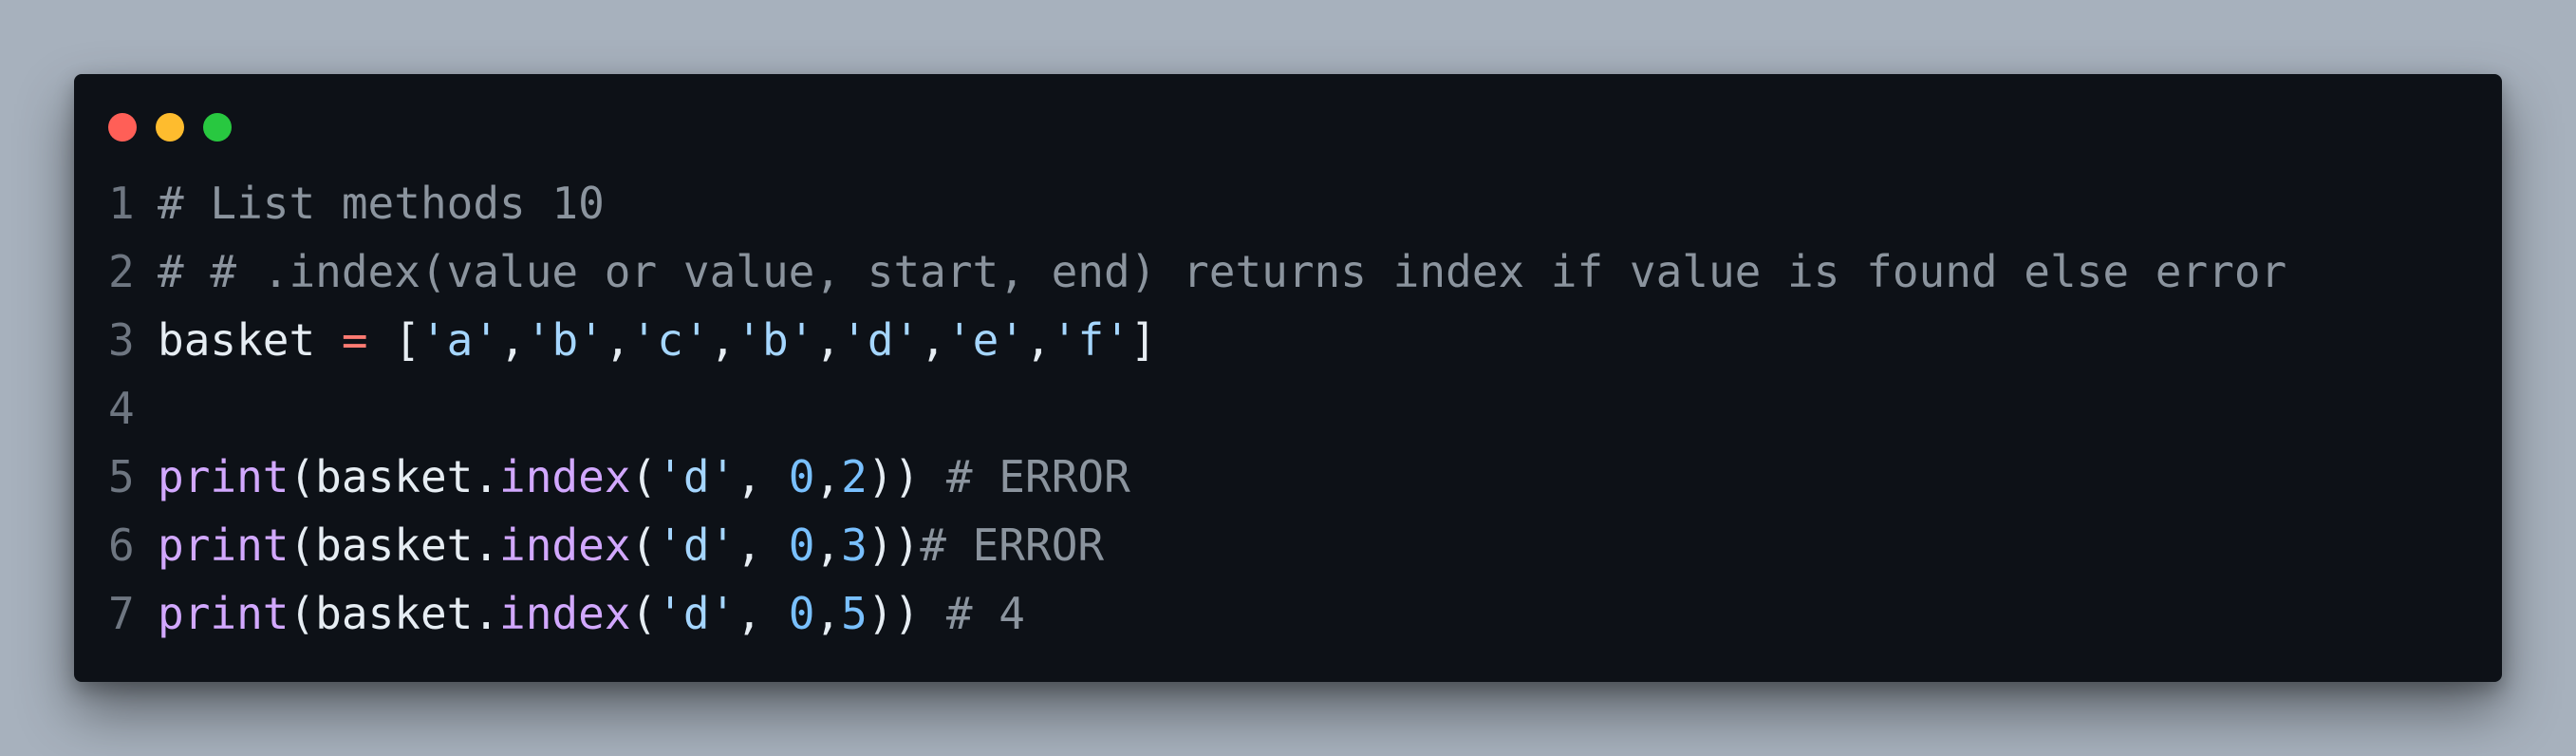  Describe the element at coordinates (250, 340) in the screenshot. I see `token-plain: basket` at that location.